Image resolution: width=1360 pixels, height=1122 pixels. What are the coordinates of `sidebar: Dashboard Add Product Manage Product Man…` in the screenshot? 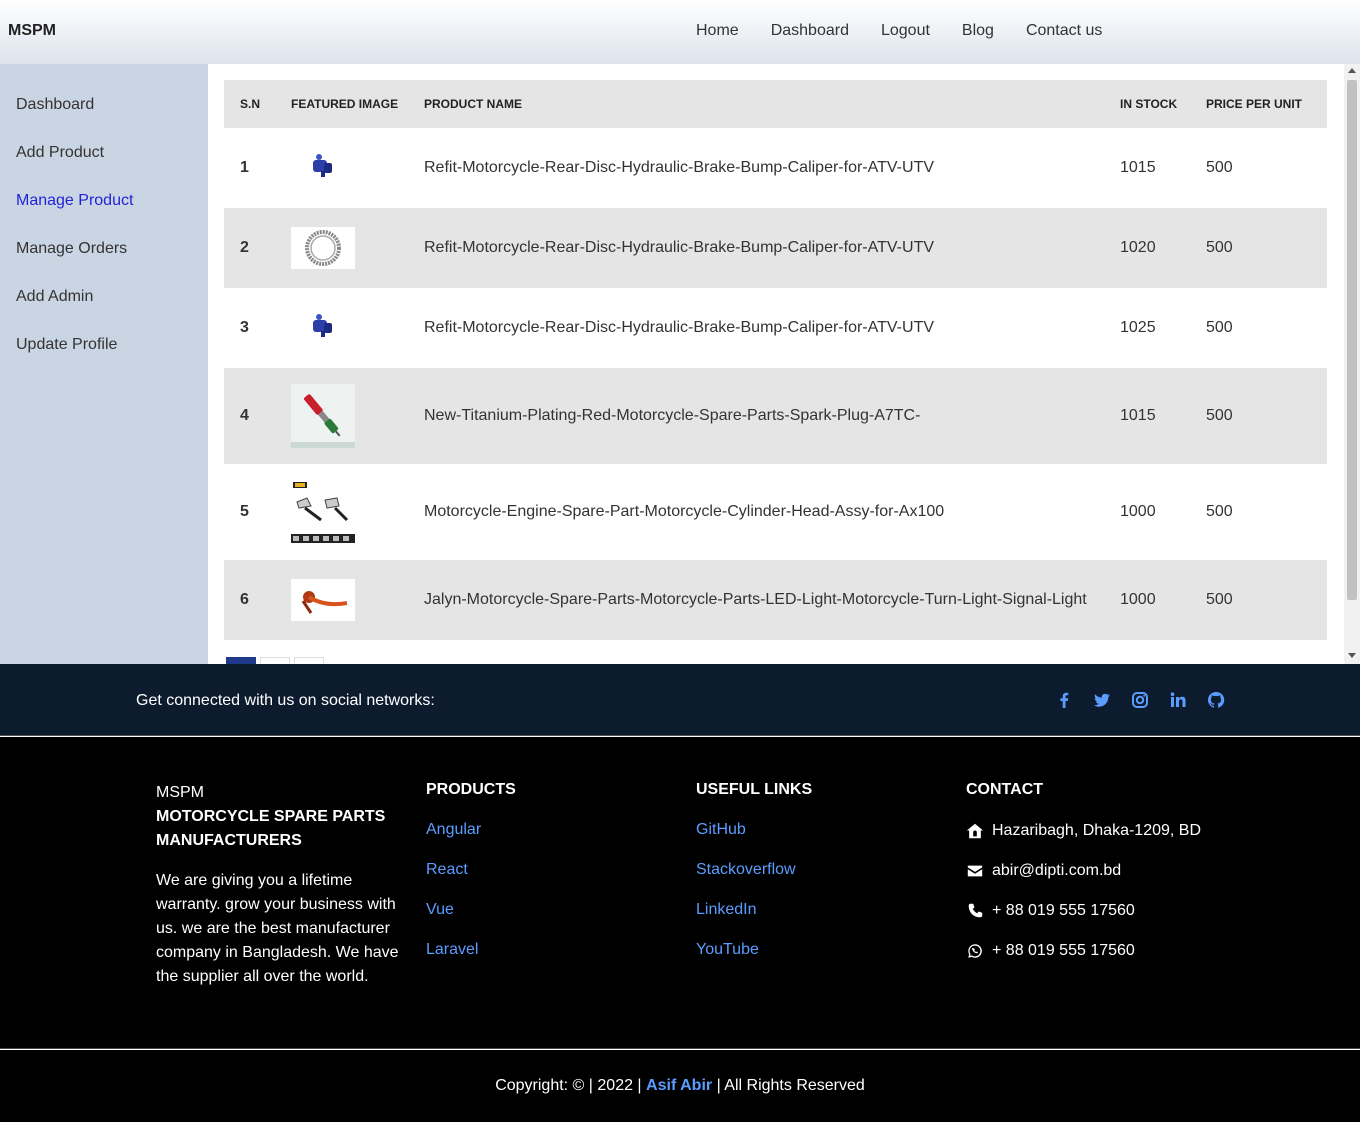 It's located at (104, 364).